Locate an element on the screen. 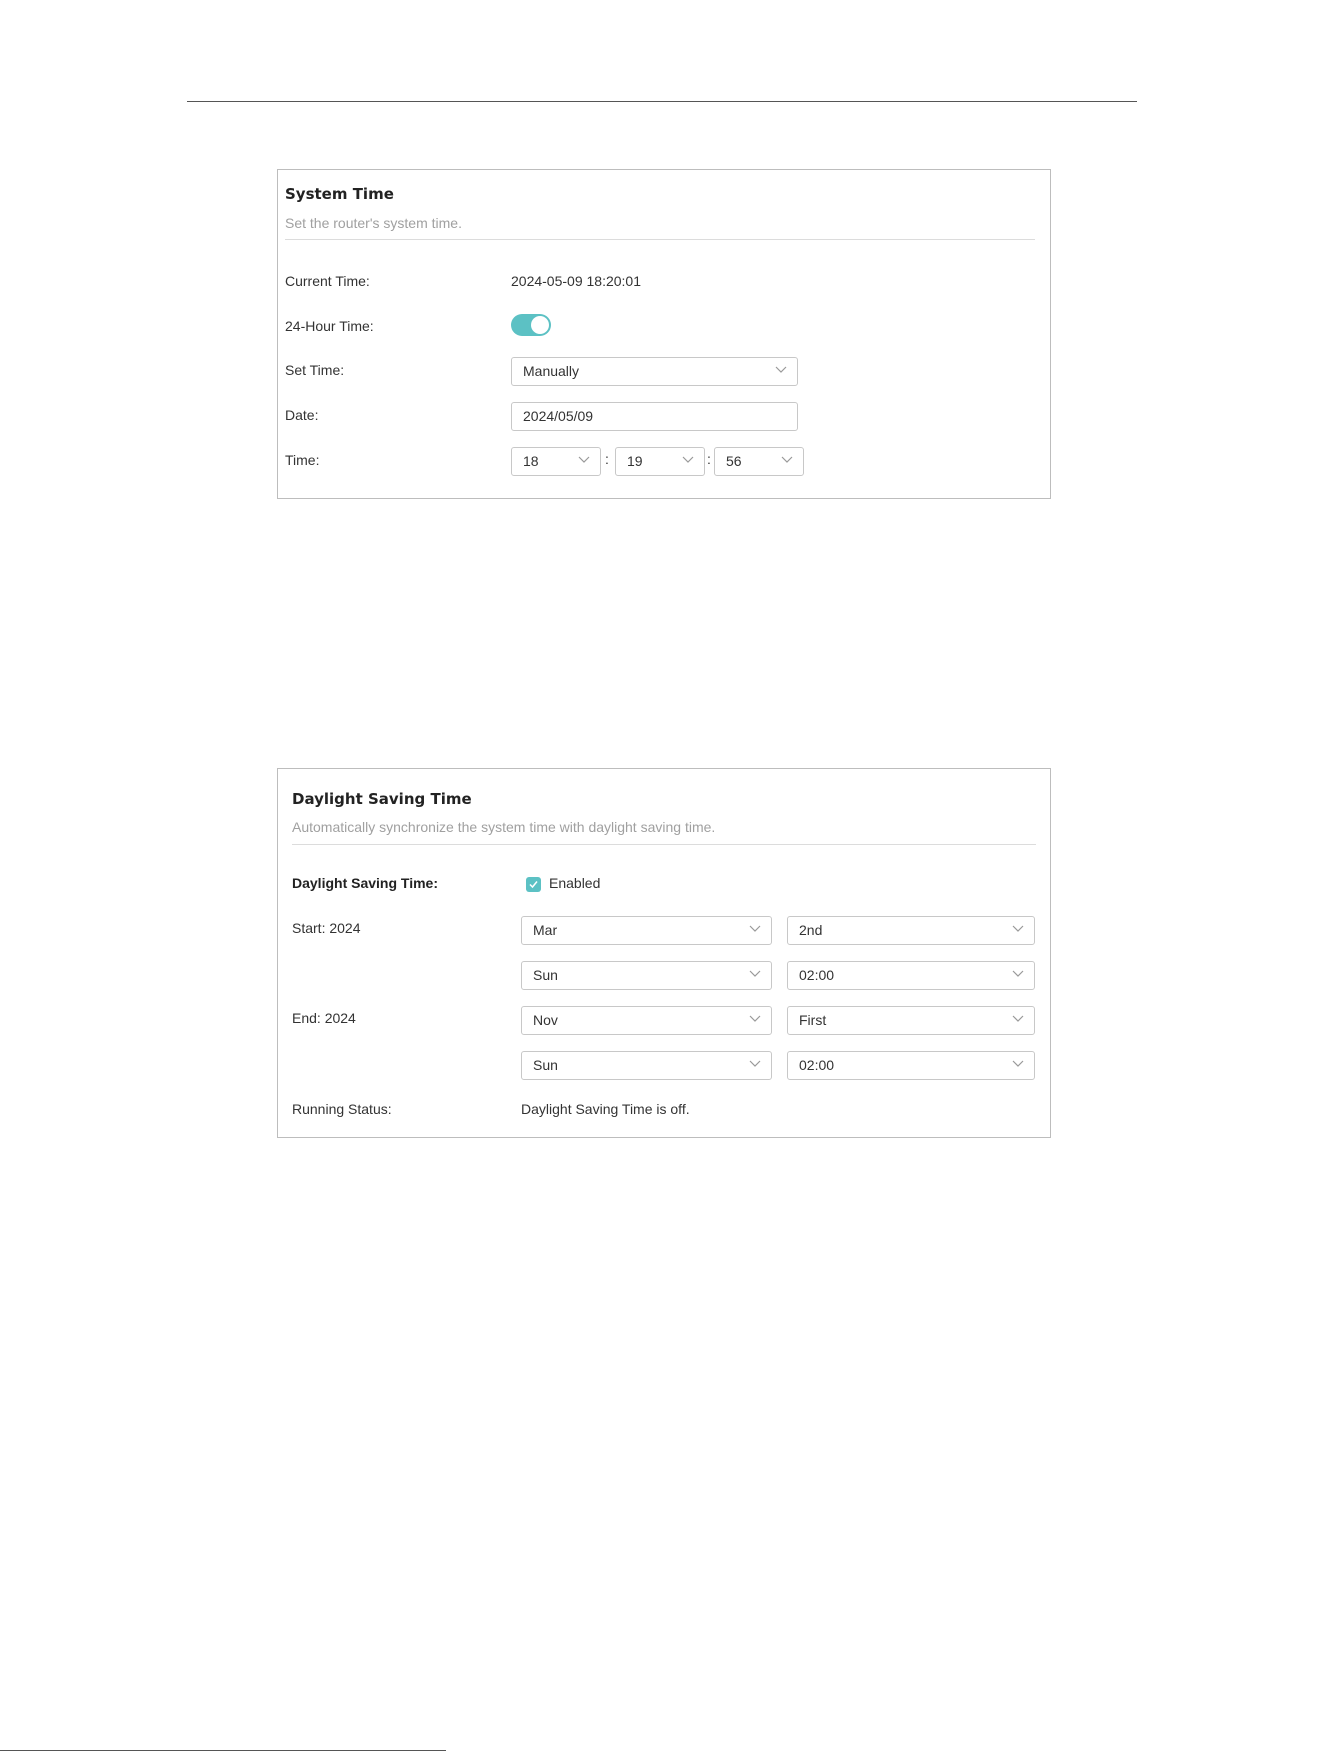 The height and width of the screenshot is (1758, 1330). start-time-value: 02:00 is located at coordinates (817, 975).